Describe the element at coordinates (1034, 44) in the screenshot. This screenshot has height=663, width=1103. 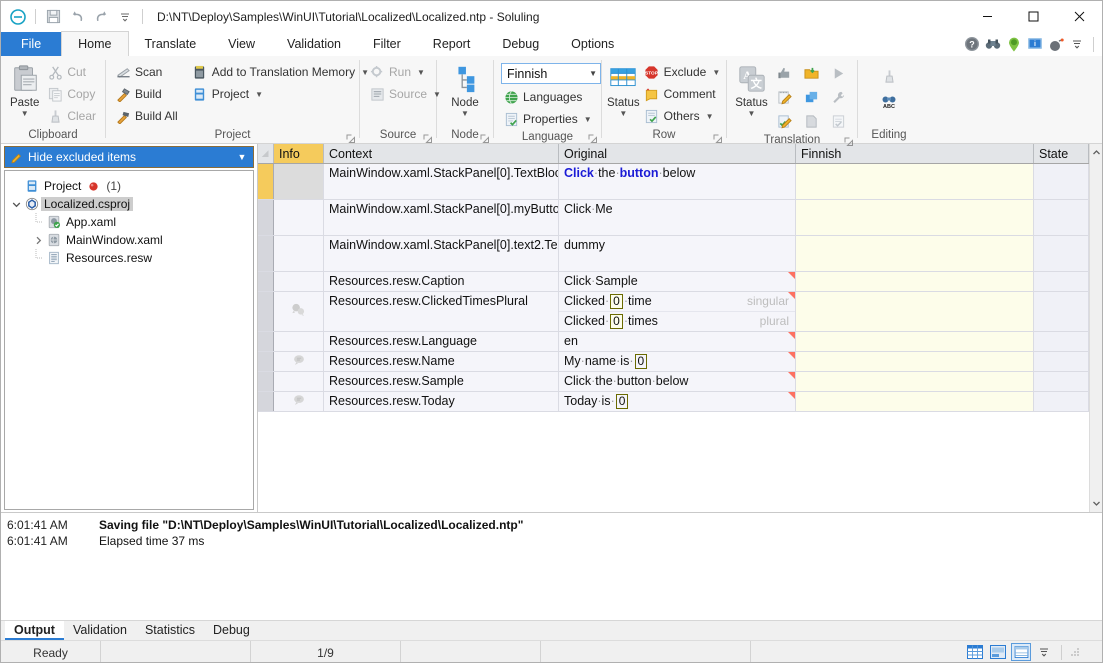
I see `monitor-info-icon: i` at that location.